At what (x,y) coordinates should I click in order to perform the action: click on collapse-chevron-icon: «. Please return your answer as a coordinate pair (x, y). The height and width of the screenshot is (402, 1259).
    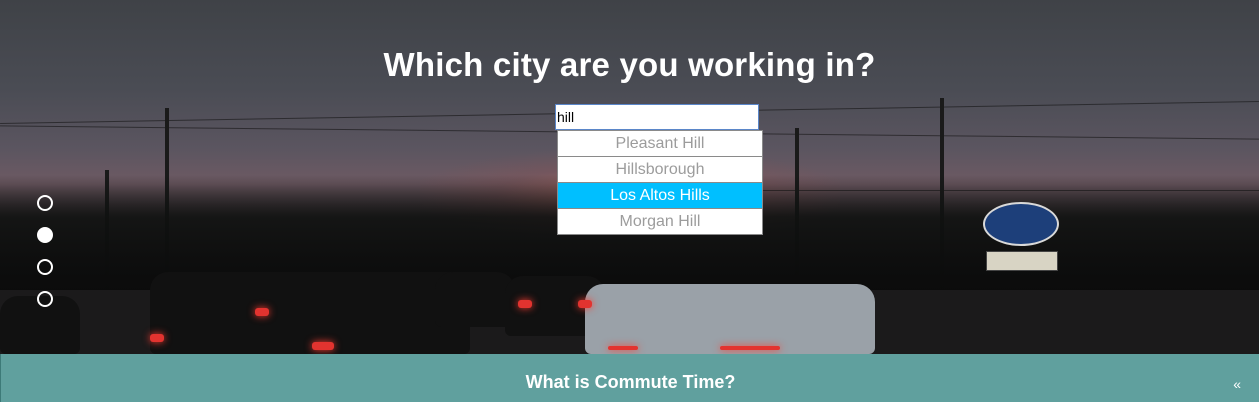
    Looking at the image, I should click on (1237, 384).